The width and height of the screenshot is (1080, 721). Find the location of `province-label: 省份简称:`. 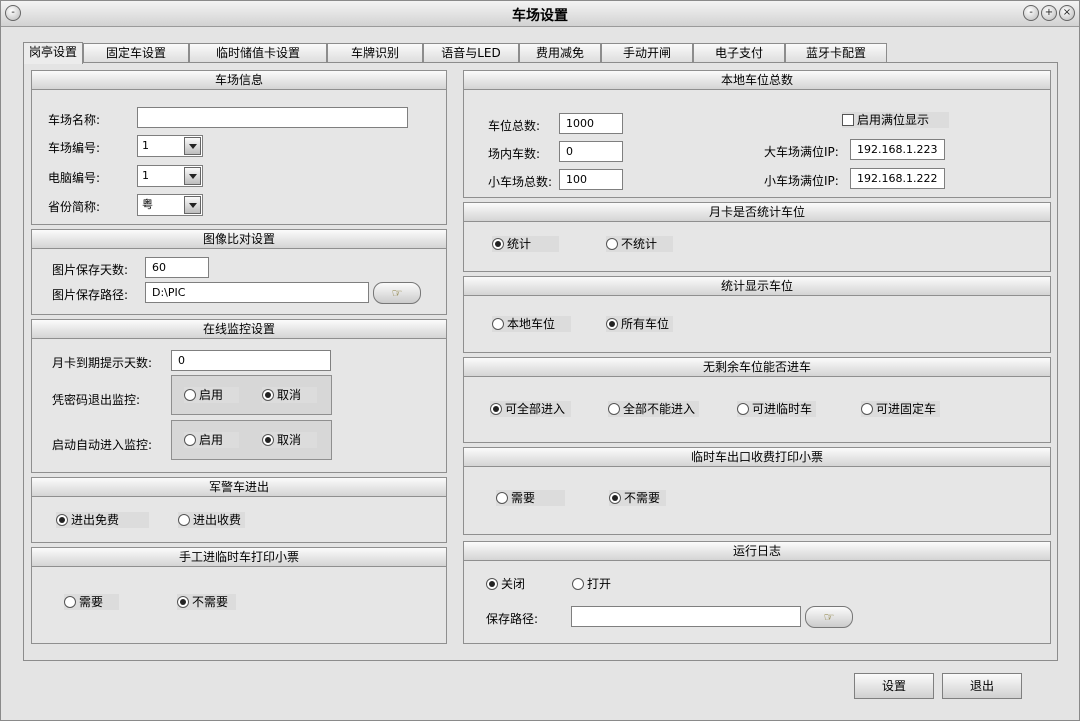

province-label: 省份简称: is located at coordinates (74, 207).